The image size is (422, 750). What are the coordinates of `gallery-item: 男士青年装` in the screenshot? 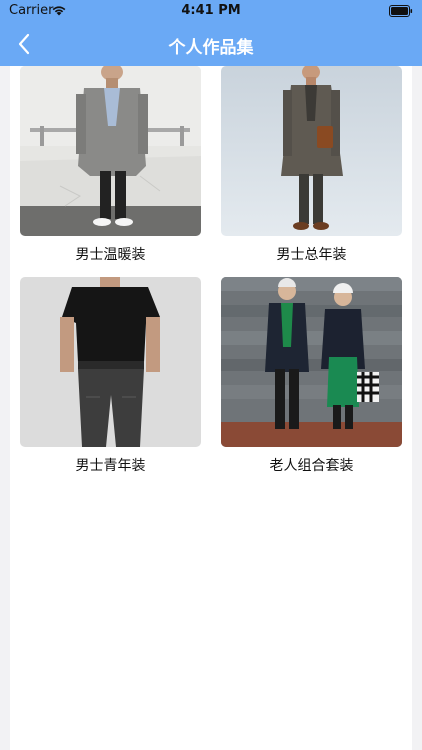 It's located at (110, 376).